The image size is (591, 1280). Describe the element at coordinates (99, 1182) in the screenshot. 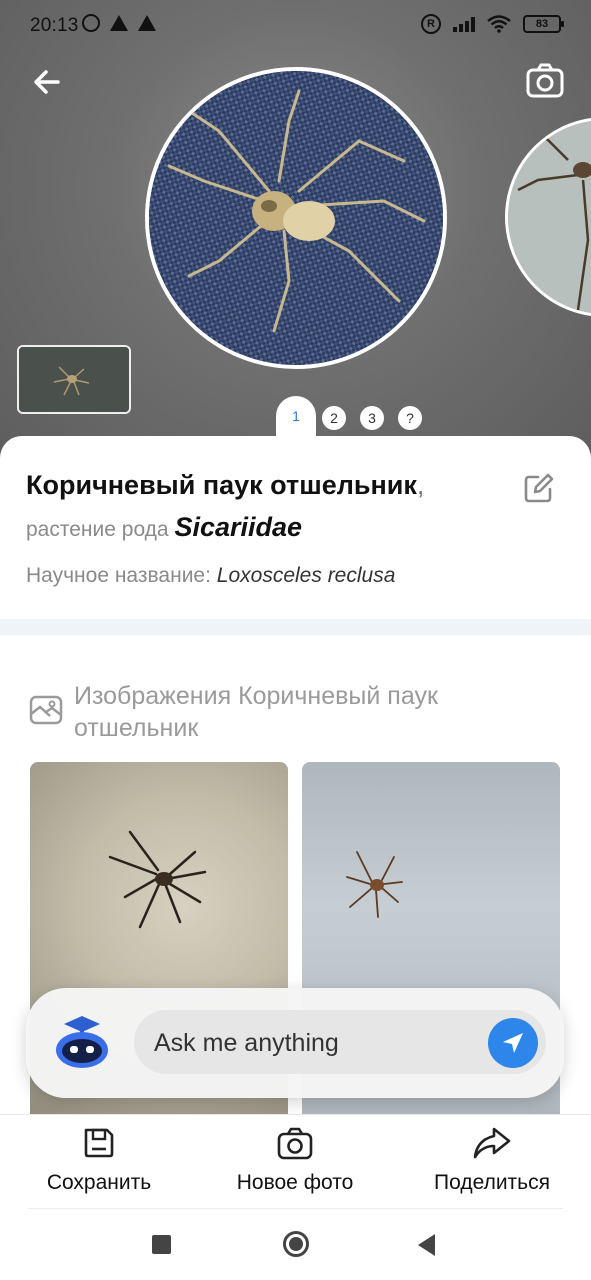

I see `save-label: Сохранить` at that location.